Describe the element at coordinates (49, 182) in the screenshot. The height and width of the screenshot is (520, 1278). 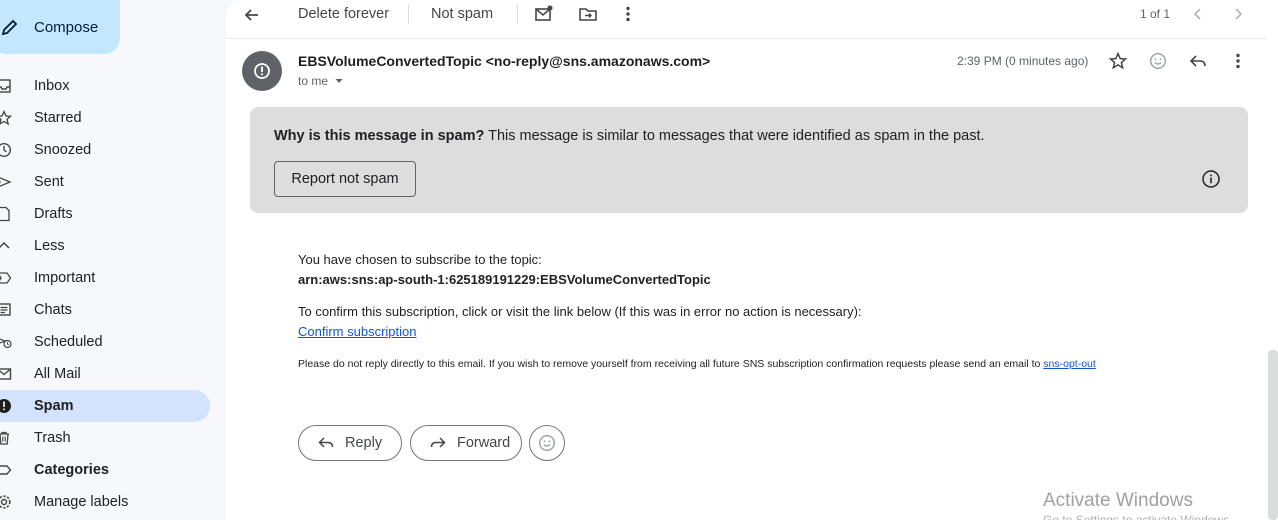
I see `sidebar-item-label: Sent` at that location.